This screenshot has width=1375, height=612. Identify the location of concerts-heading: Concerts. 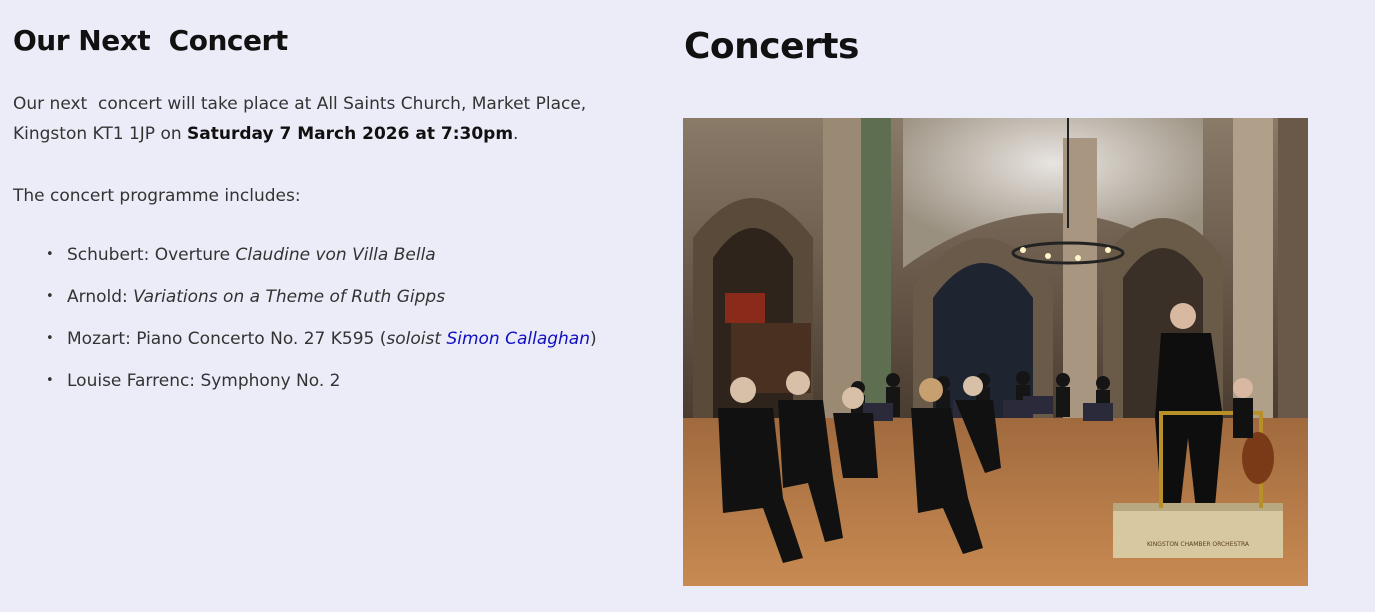
(771, 46).